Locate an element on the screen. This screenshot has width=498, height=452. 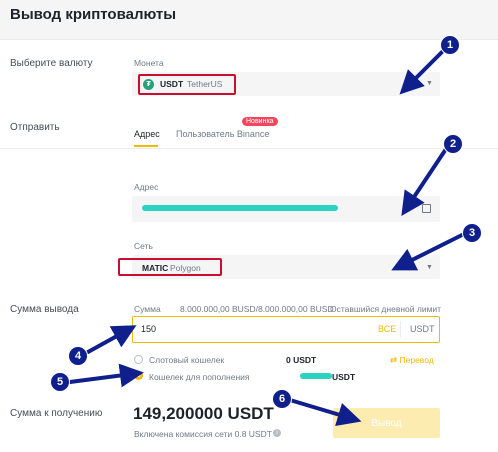
transfer-label: Перевод is located at coordinates (416, 360).